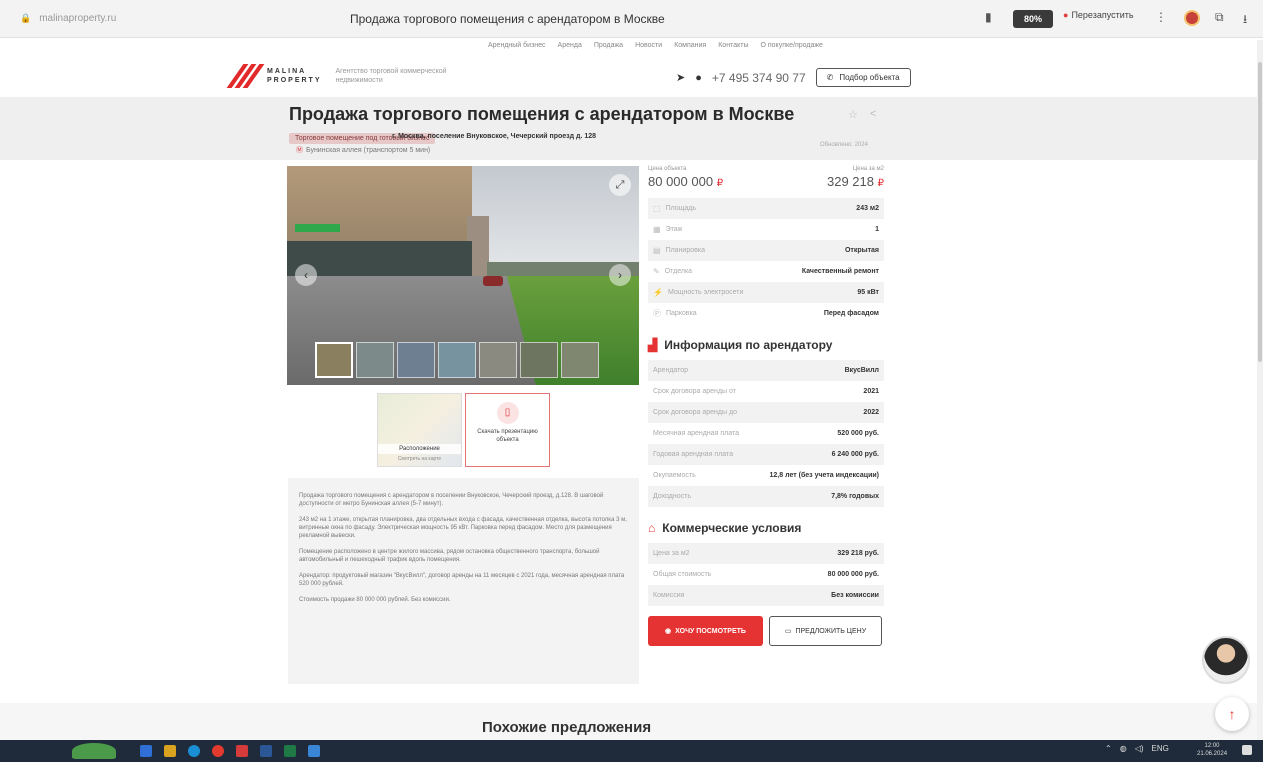 Image resolution: width=1263 pixels, height=762 pixels. I want to click on nav-item: Аренда, so click(570, 45).